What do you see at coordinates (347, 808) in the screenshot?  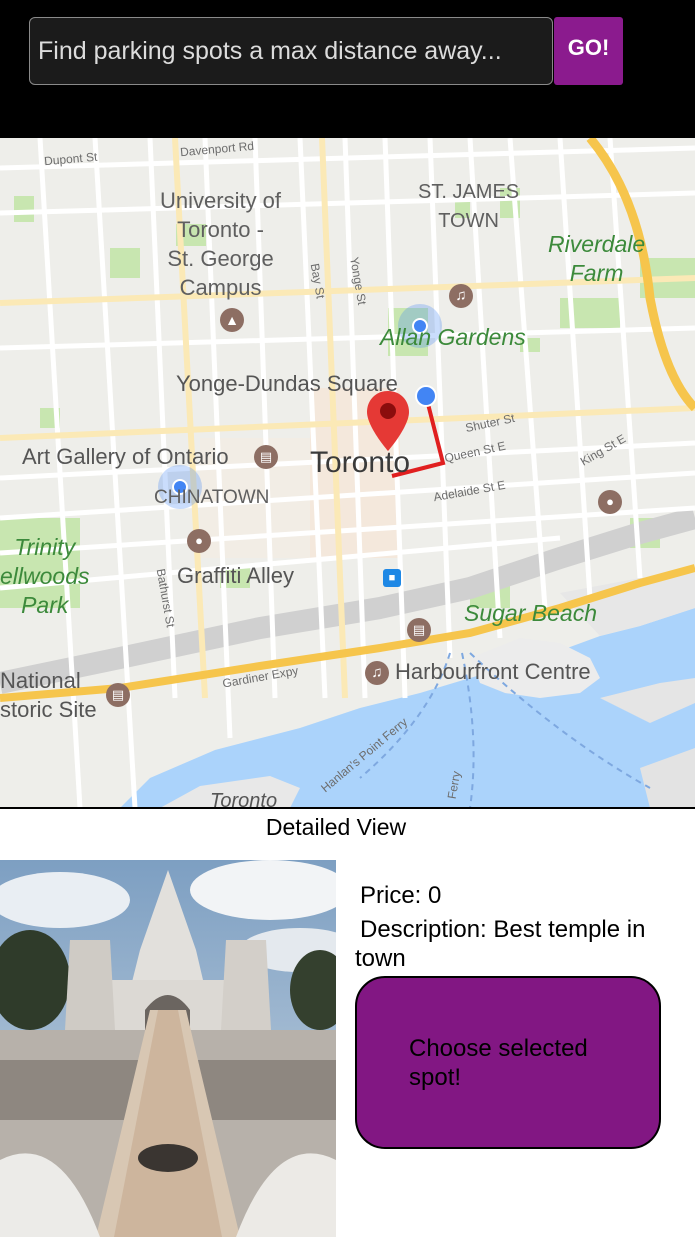 I see `section-divider` at bounding box center [347, 808].